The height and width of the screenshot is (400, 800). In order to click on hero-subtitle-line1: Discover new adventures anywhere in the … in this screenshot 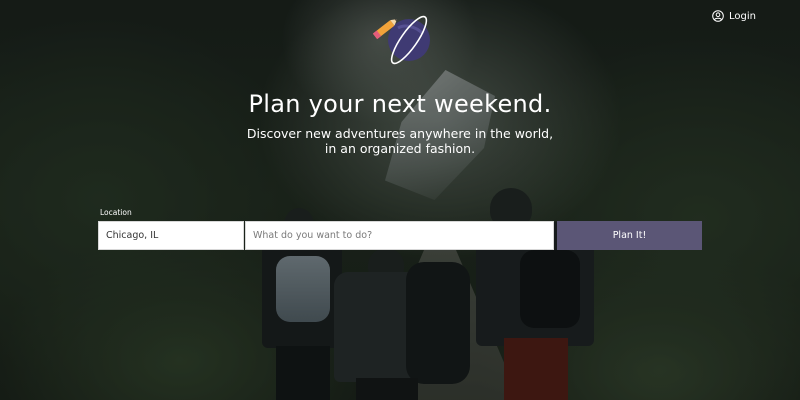, I will do `click(400, 133)`.